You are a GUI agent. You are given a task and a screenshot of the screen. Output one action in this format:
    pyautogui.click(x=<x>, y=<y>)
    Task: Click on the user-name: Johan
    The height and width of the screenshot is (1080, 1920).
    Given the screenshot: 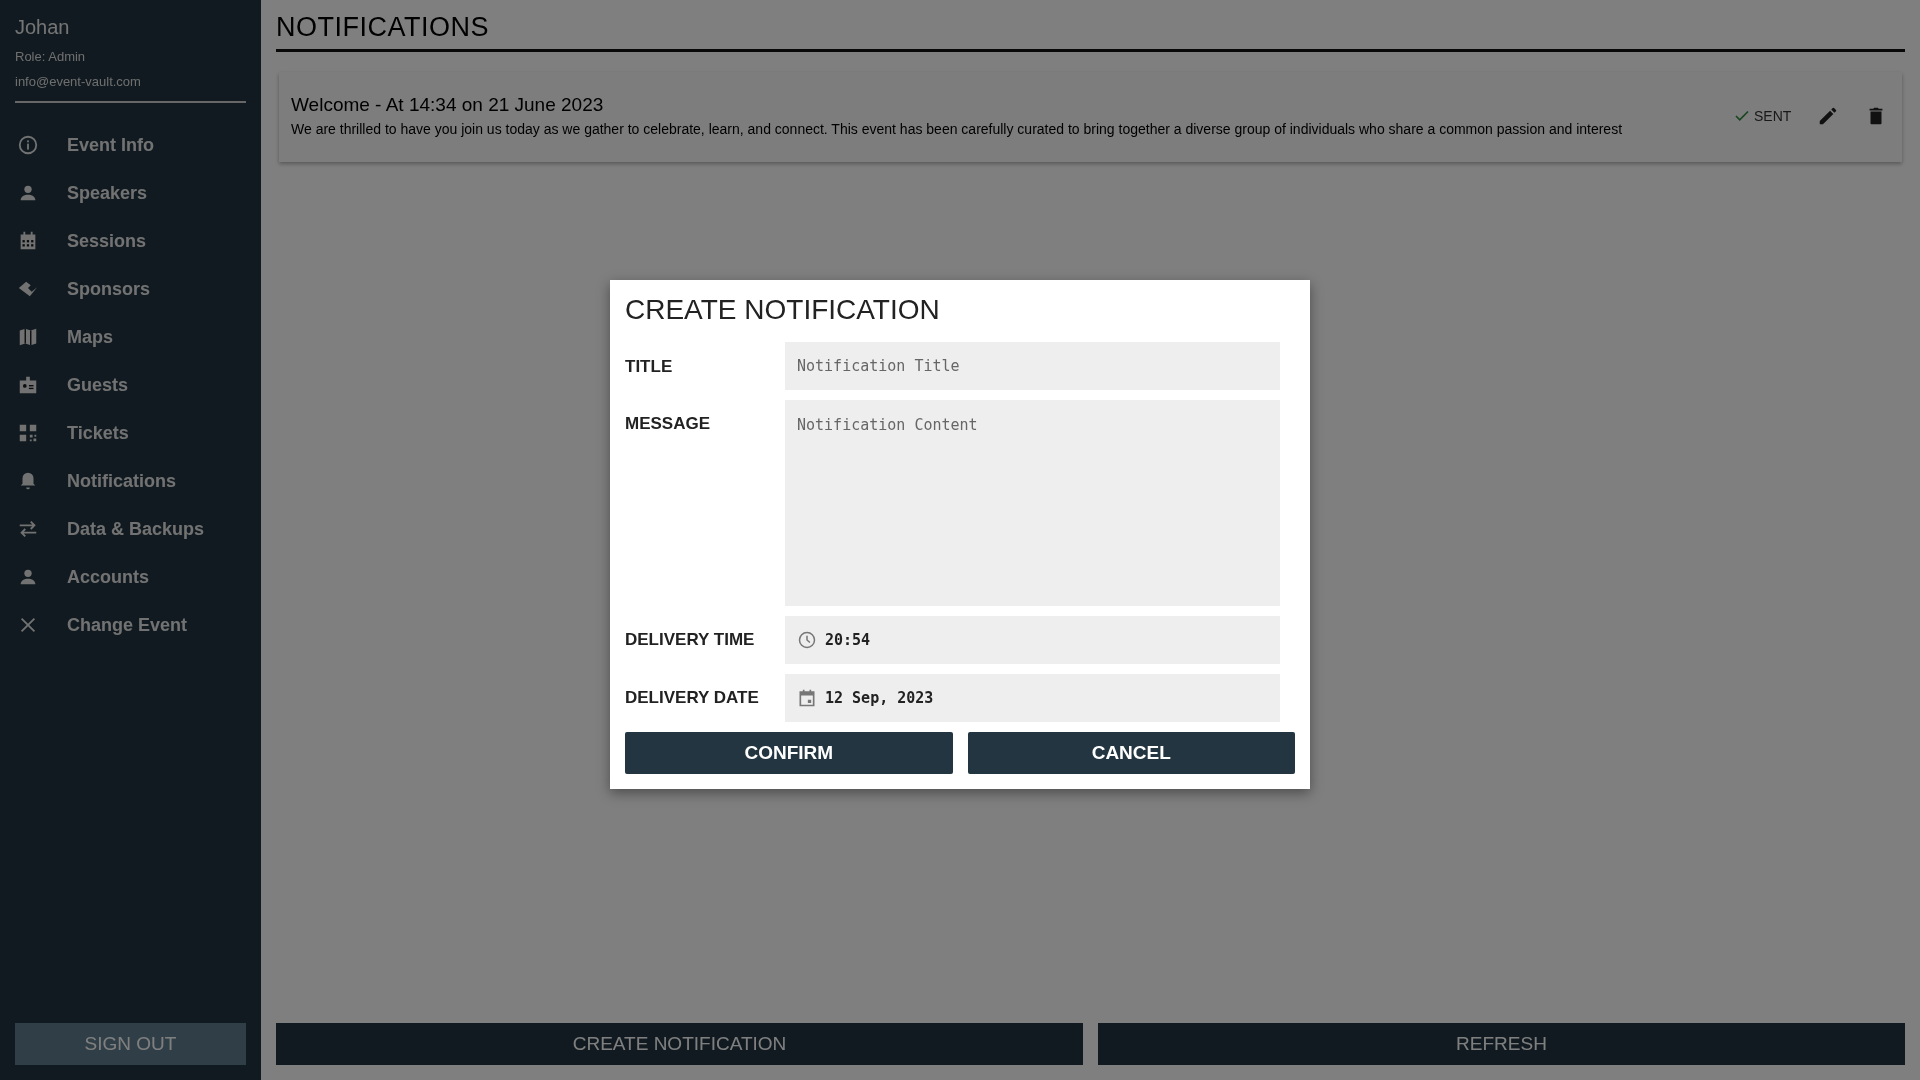 What is the action you would take?
    pyautogui.click(x=43, y=27)
    